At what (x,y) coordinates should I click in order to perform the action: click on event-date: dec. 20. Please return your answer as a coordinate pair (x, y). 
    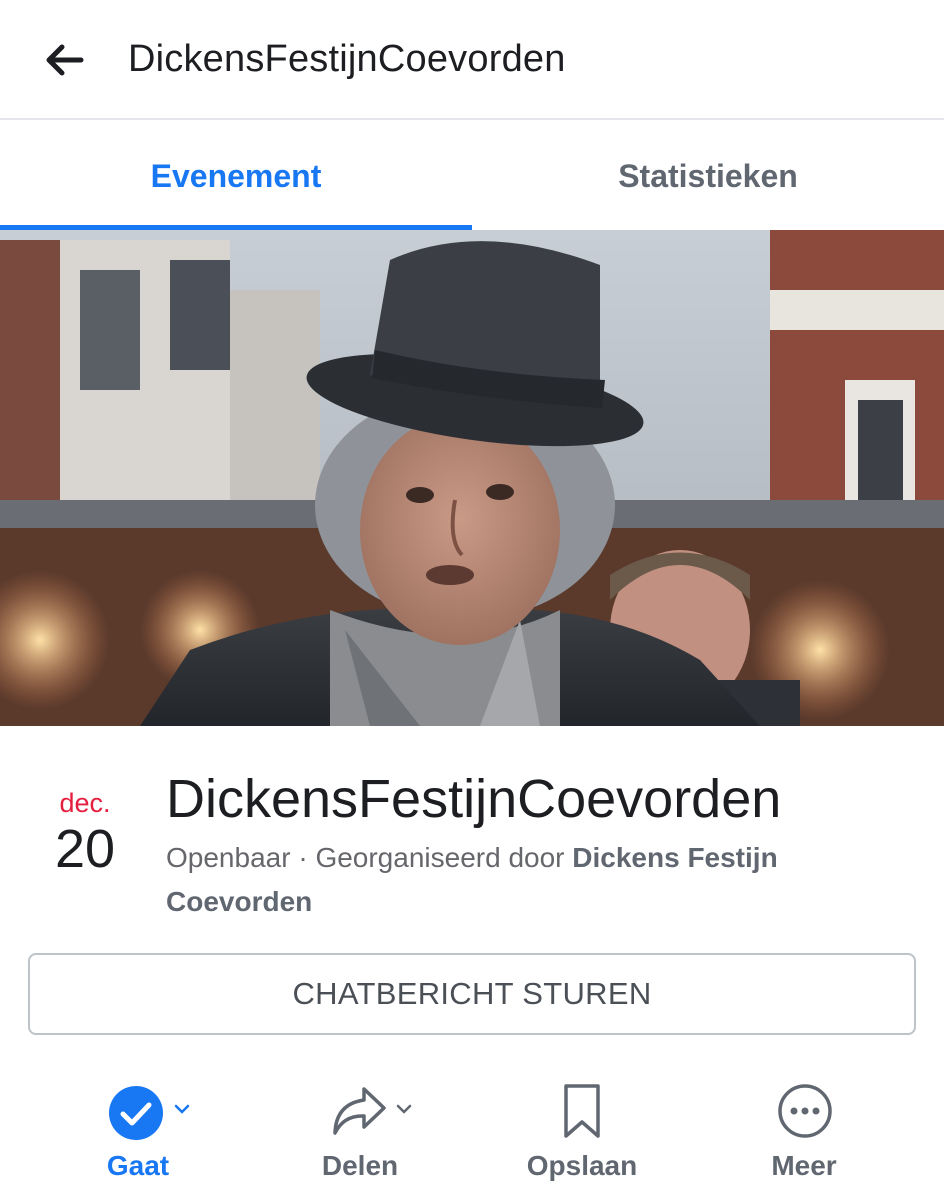
    Looking at the image, I should click on (85, 834).